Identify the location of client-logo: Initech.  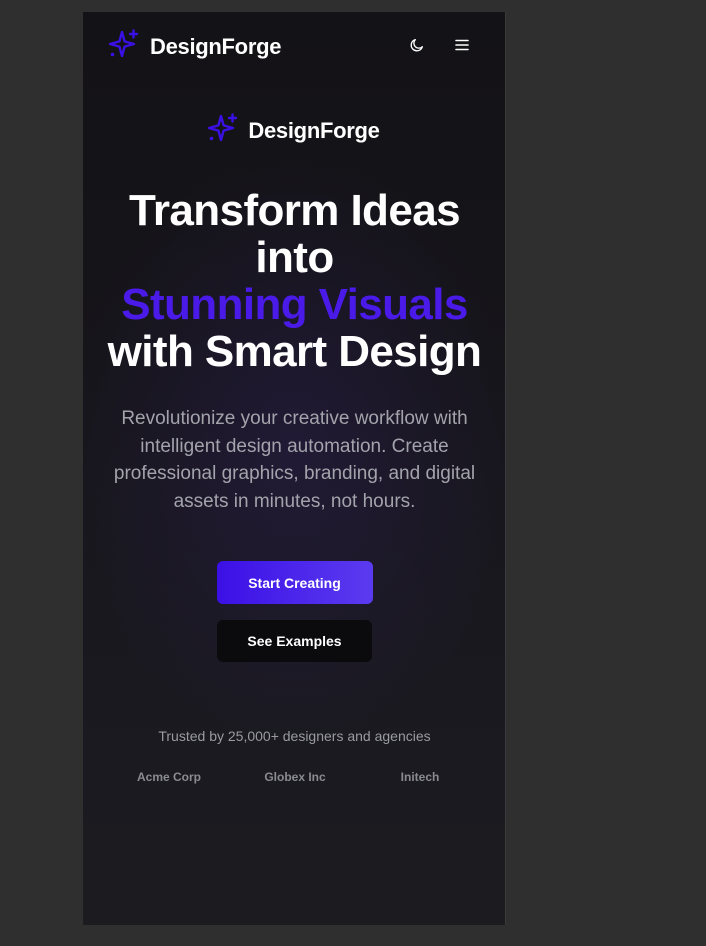
(420, 777).